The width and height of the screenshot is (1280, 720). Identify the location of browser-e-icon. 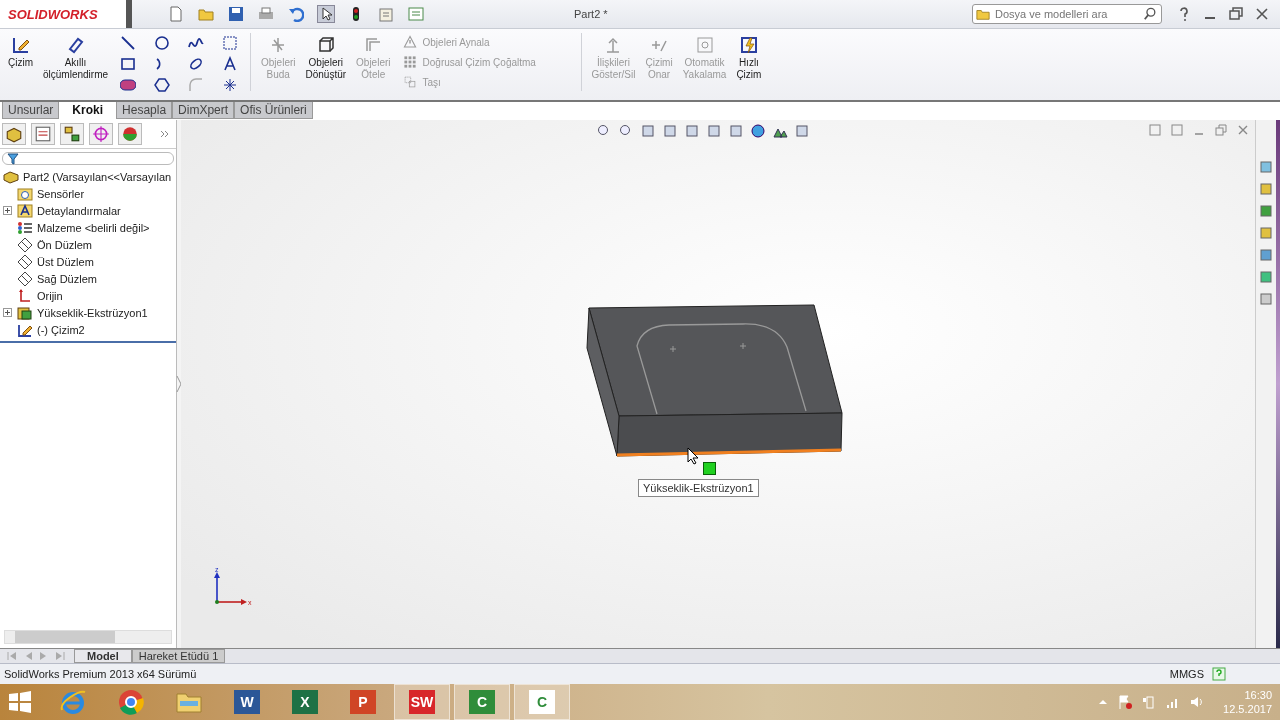
(73, 702).